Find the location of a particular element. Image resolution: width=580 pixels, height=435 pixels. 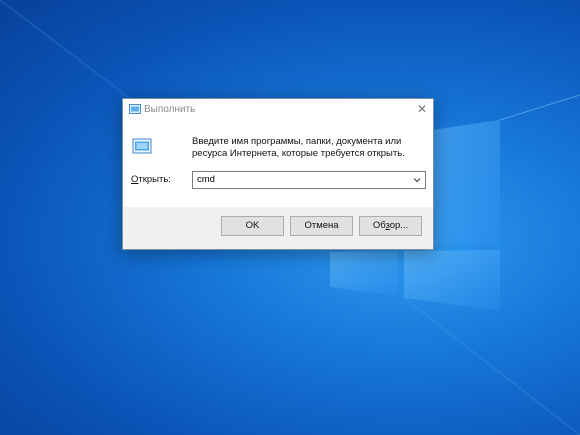

combo-value: cmd is located at coordinates (206, 179).